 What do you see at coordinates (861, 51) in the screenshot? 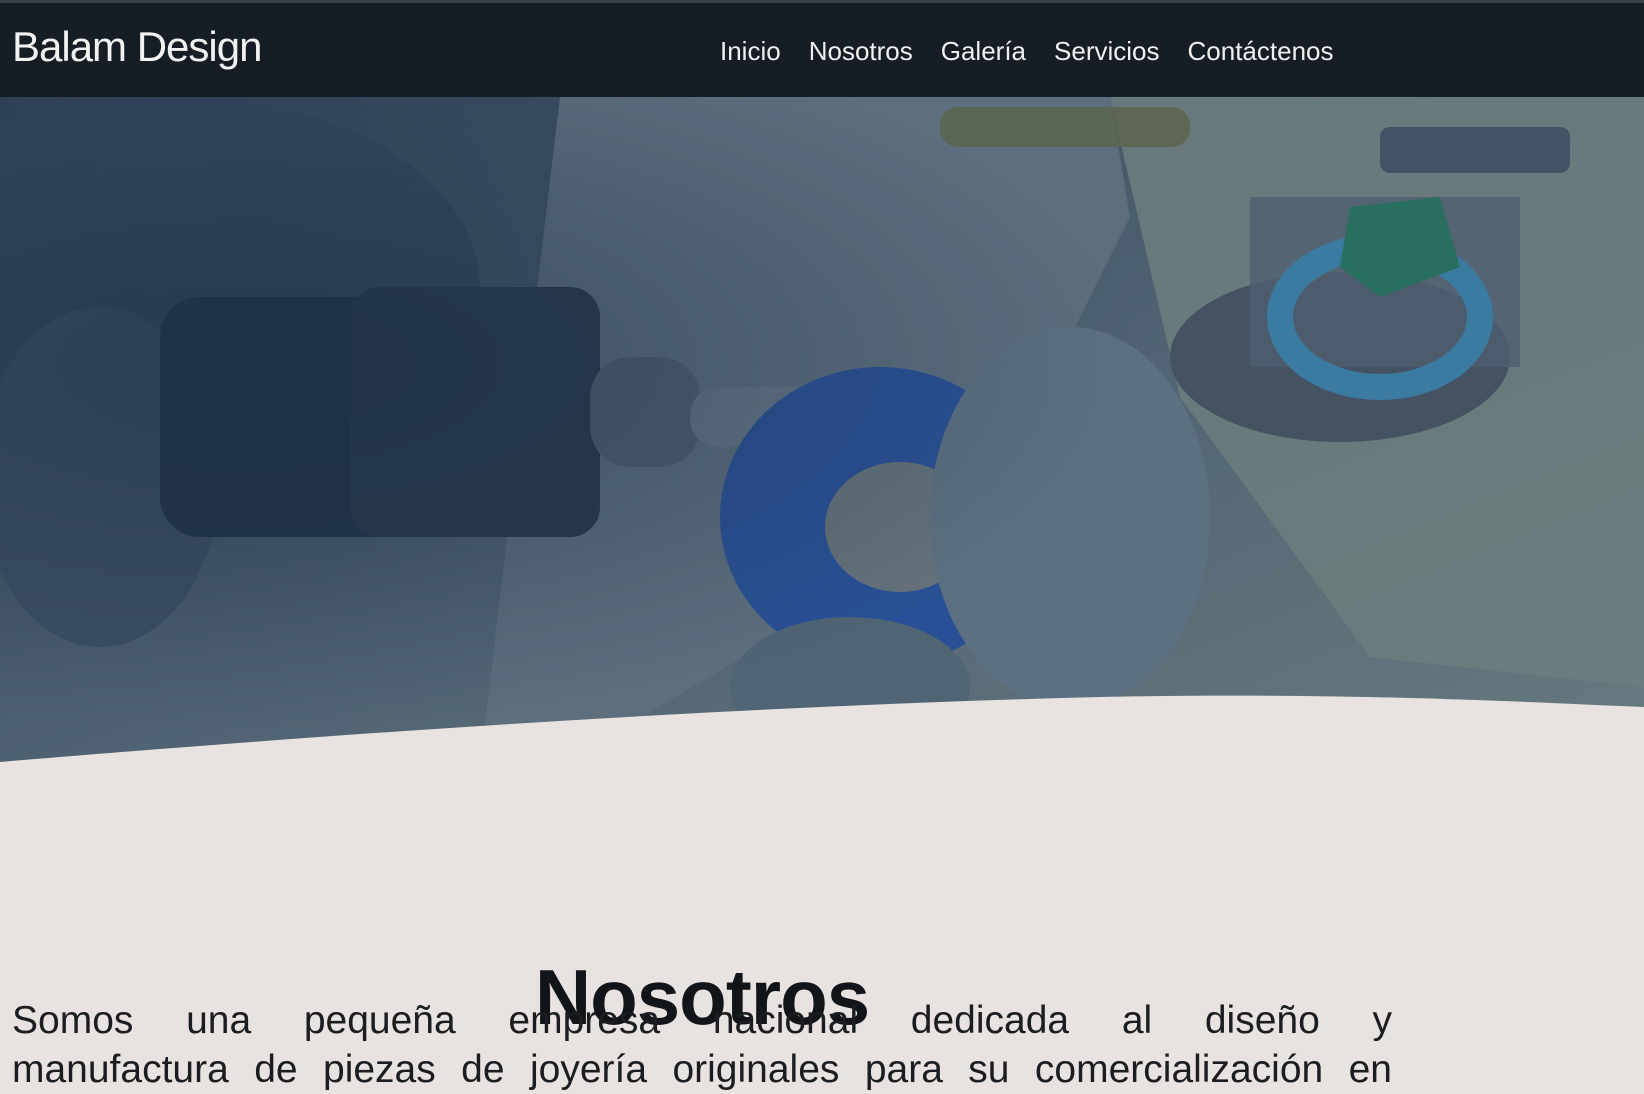
I see `nav-nosotros-link: Nosotros` at bounding box center [861, 51].